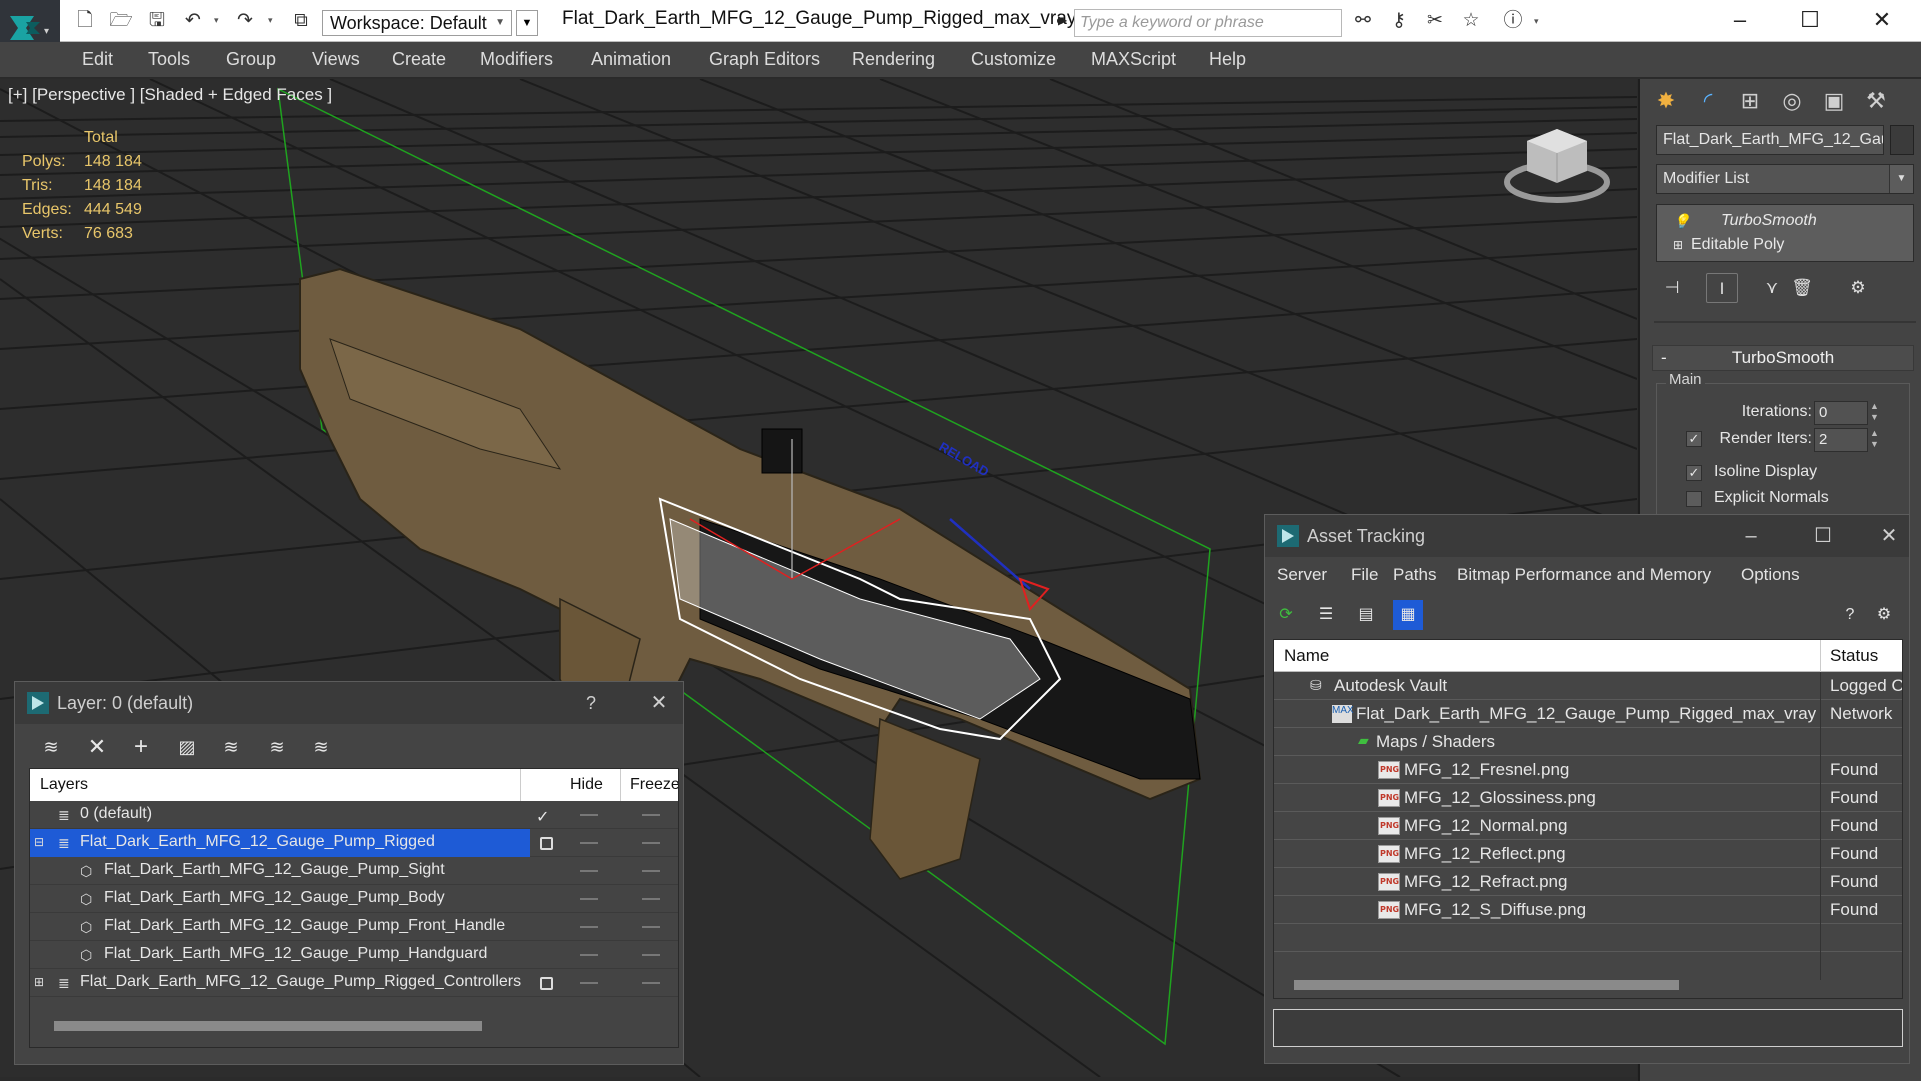  What do you see at coordinates (1854, 656) in the screenshot?
I see `column-status: Status` at bounding box center [1854, 656].